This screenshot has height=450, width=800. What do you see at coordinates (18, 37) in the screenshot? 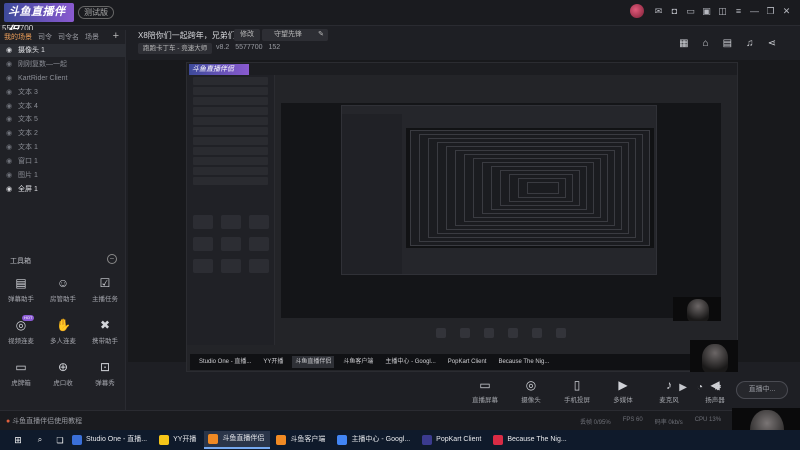
I see `scene-tab: 我的场景` at bounding box center [18, 37].